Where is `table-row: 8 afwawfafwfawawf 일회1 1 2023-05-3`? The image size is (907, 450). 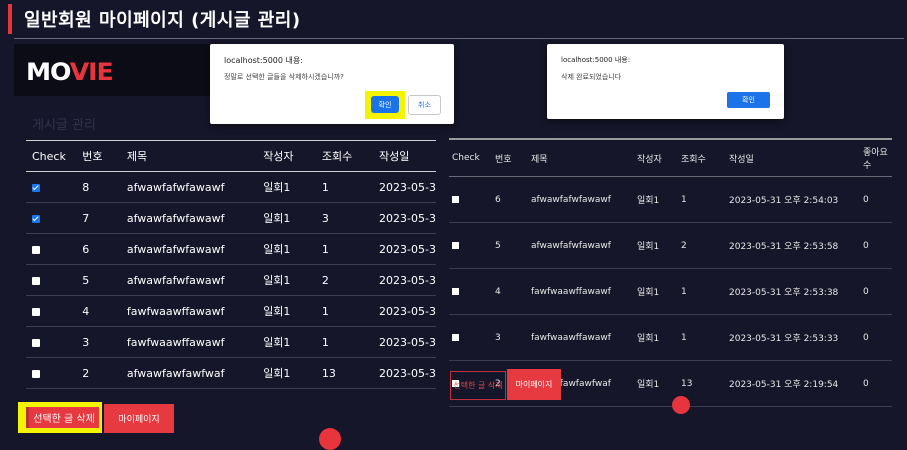 table-row: 8 afwawfafwfawawf 일회1 1 2023-05-3 is located at coordinates (231, 187).